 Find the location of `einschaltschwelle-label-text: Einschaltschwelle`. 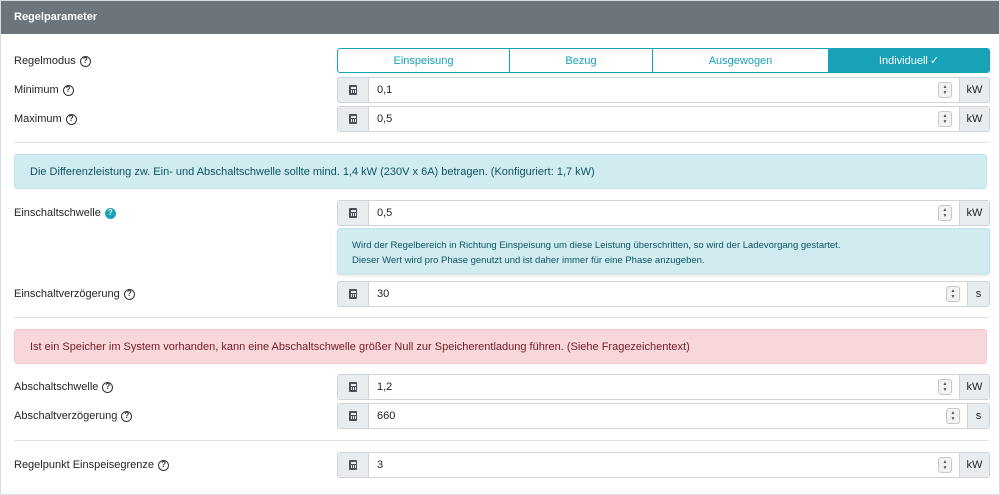

einschaltschwelle-label-text: Einschaltschwelle is located at coordinates (57, 213).